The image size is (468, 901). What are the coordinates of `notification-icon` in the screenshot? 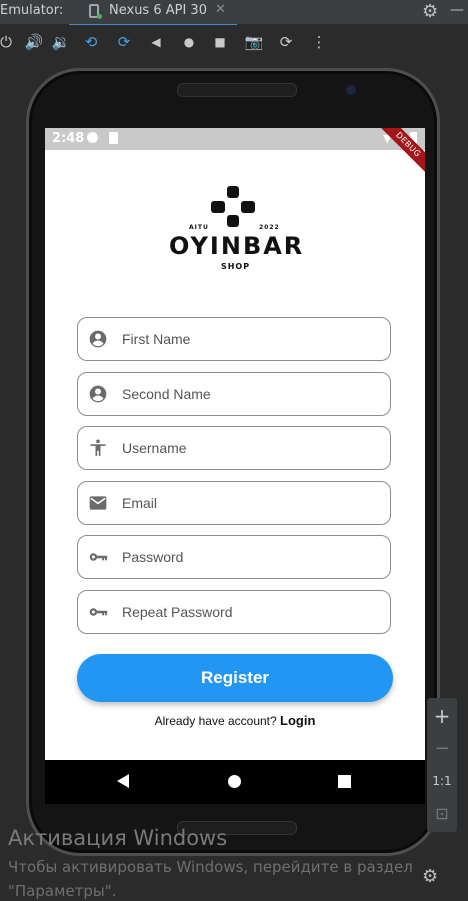 It's located at (92, 137).